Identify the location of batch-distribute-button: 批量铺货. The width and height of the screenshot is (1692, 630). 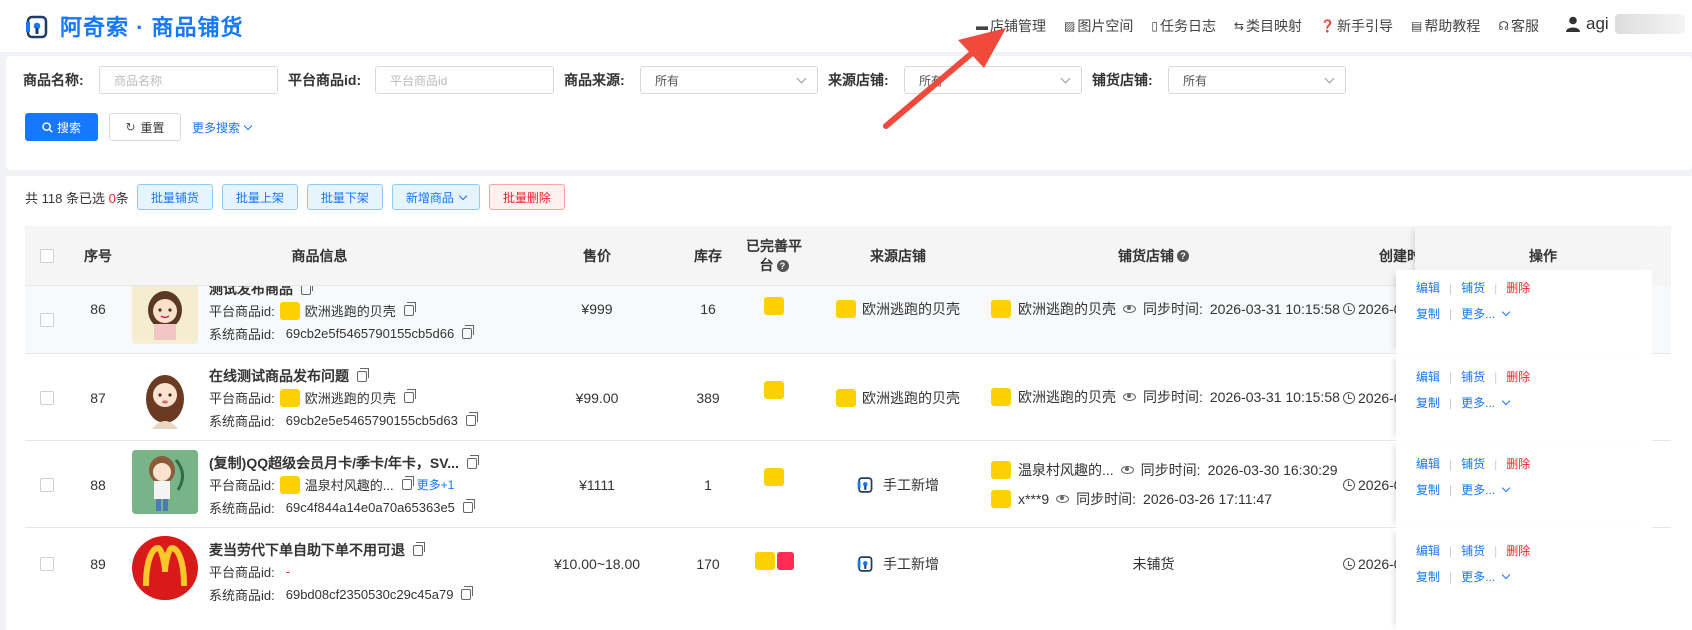
(174, 197).